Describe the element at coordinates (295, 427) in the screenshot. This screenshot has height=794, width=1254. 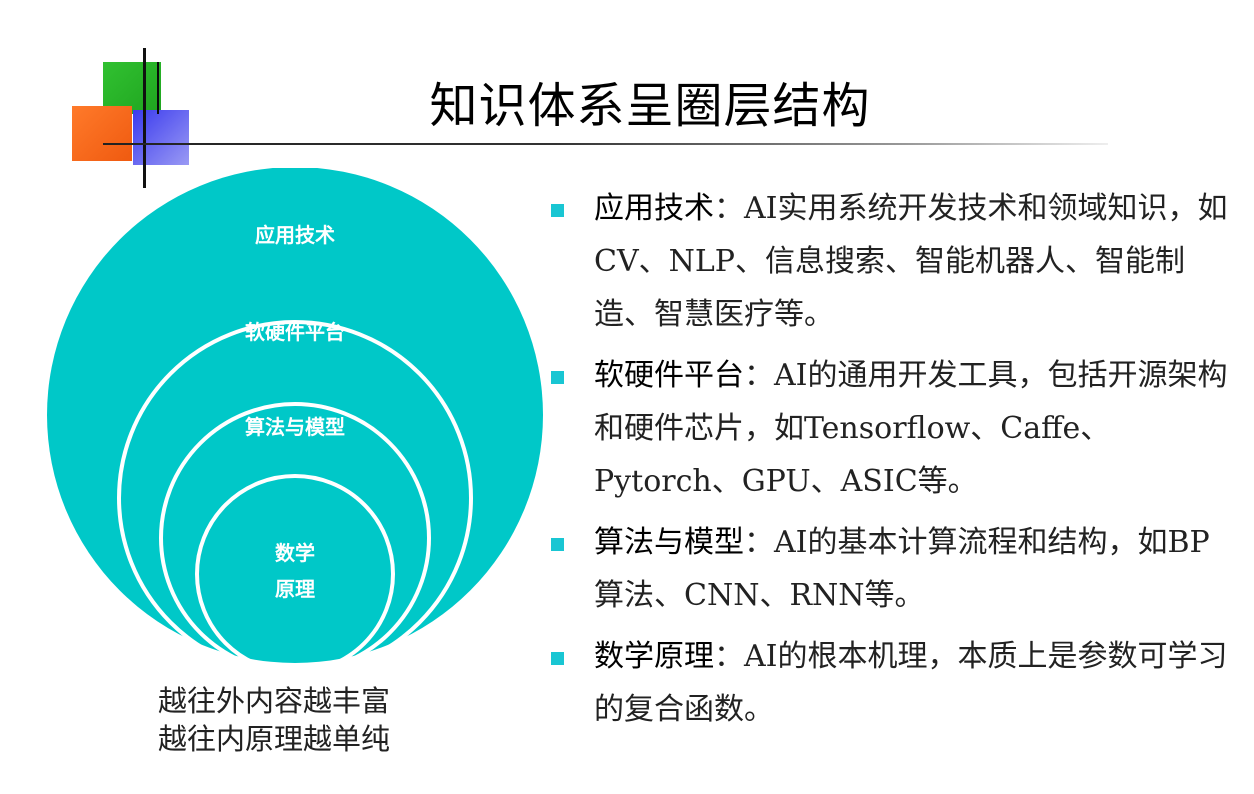
I see `layer-label-algorithm: 算法与模型` at that location.